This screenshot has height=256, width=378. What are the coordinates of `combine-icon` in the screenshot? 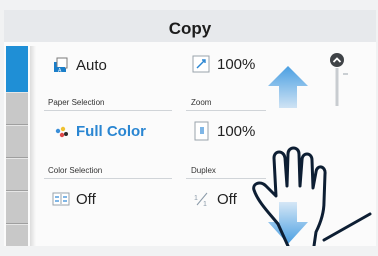 It's located at (61, 199).